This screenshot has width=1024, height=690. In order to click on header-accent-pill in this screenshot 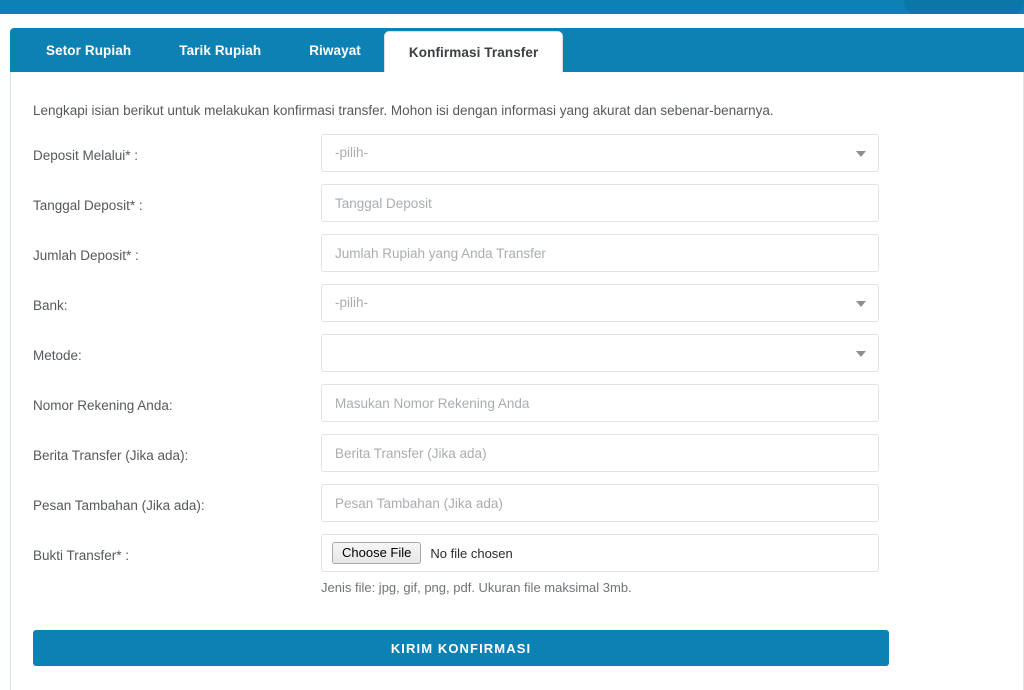, I will do `click(964, 7)`.